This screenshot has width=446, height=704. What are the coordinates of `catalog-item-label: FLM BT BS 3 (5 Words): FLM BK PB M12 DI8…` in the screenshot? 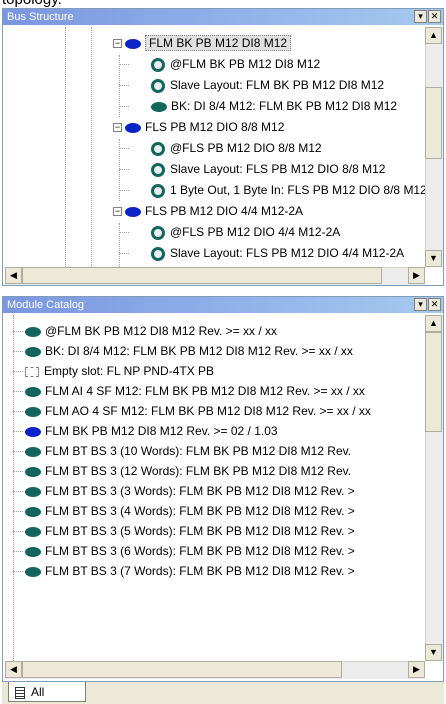 It's located at (200, 531).